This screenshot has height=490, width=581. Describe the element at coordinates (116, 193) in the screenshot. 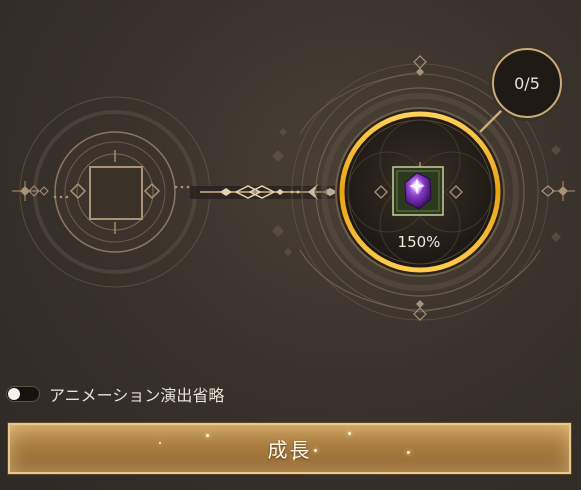

I see `empty-slot` at that location.